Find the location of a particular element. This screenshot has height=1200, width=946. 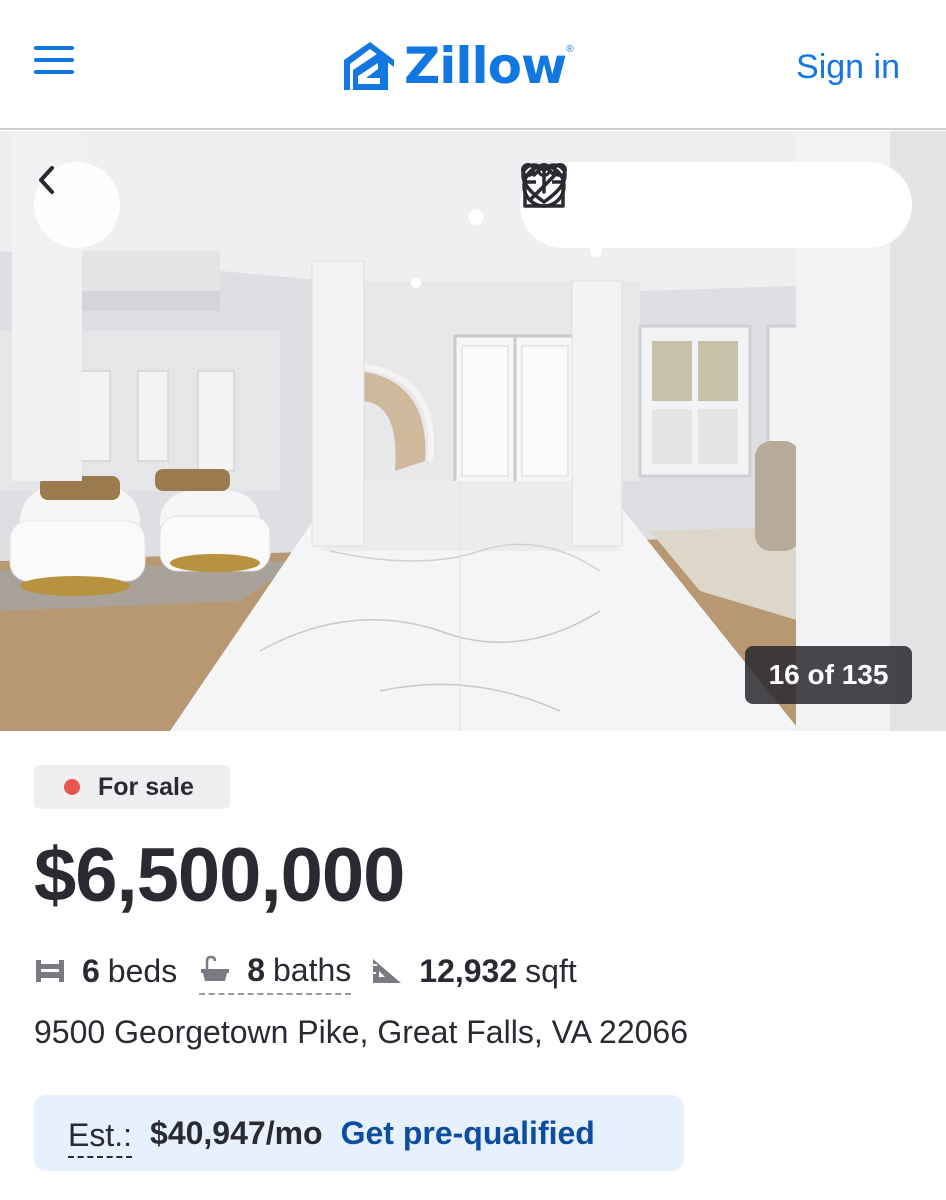

sqft-label: sqft is located at coordinates (551, 970).